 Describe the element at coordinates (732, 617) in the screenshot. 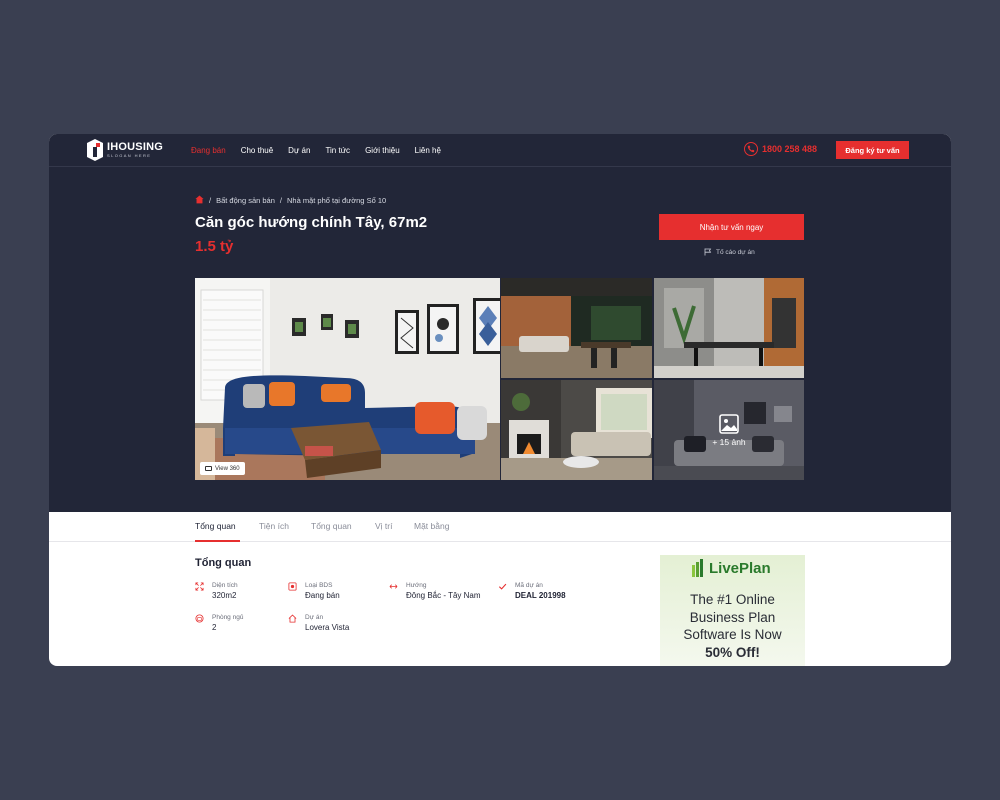

I see `ad-line-2: Business Plan` at that location.